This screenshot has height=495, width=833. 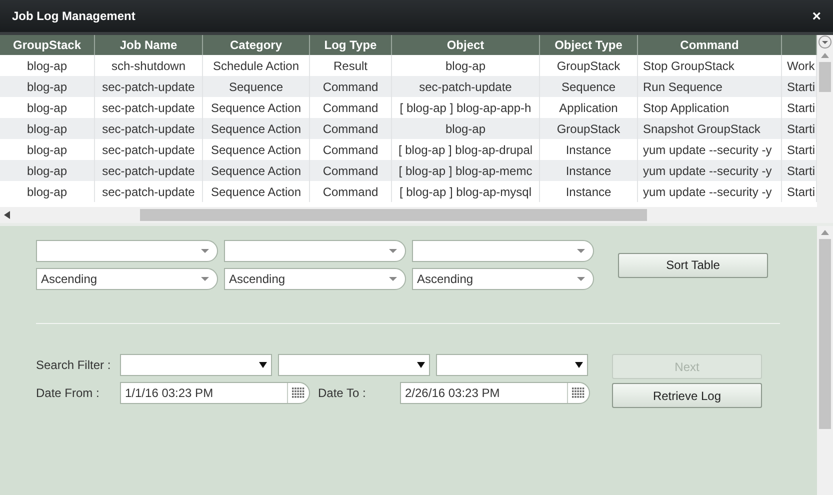 I want to click on sort-table-button: Sort Table, so click(x=693, y=265).